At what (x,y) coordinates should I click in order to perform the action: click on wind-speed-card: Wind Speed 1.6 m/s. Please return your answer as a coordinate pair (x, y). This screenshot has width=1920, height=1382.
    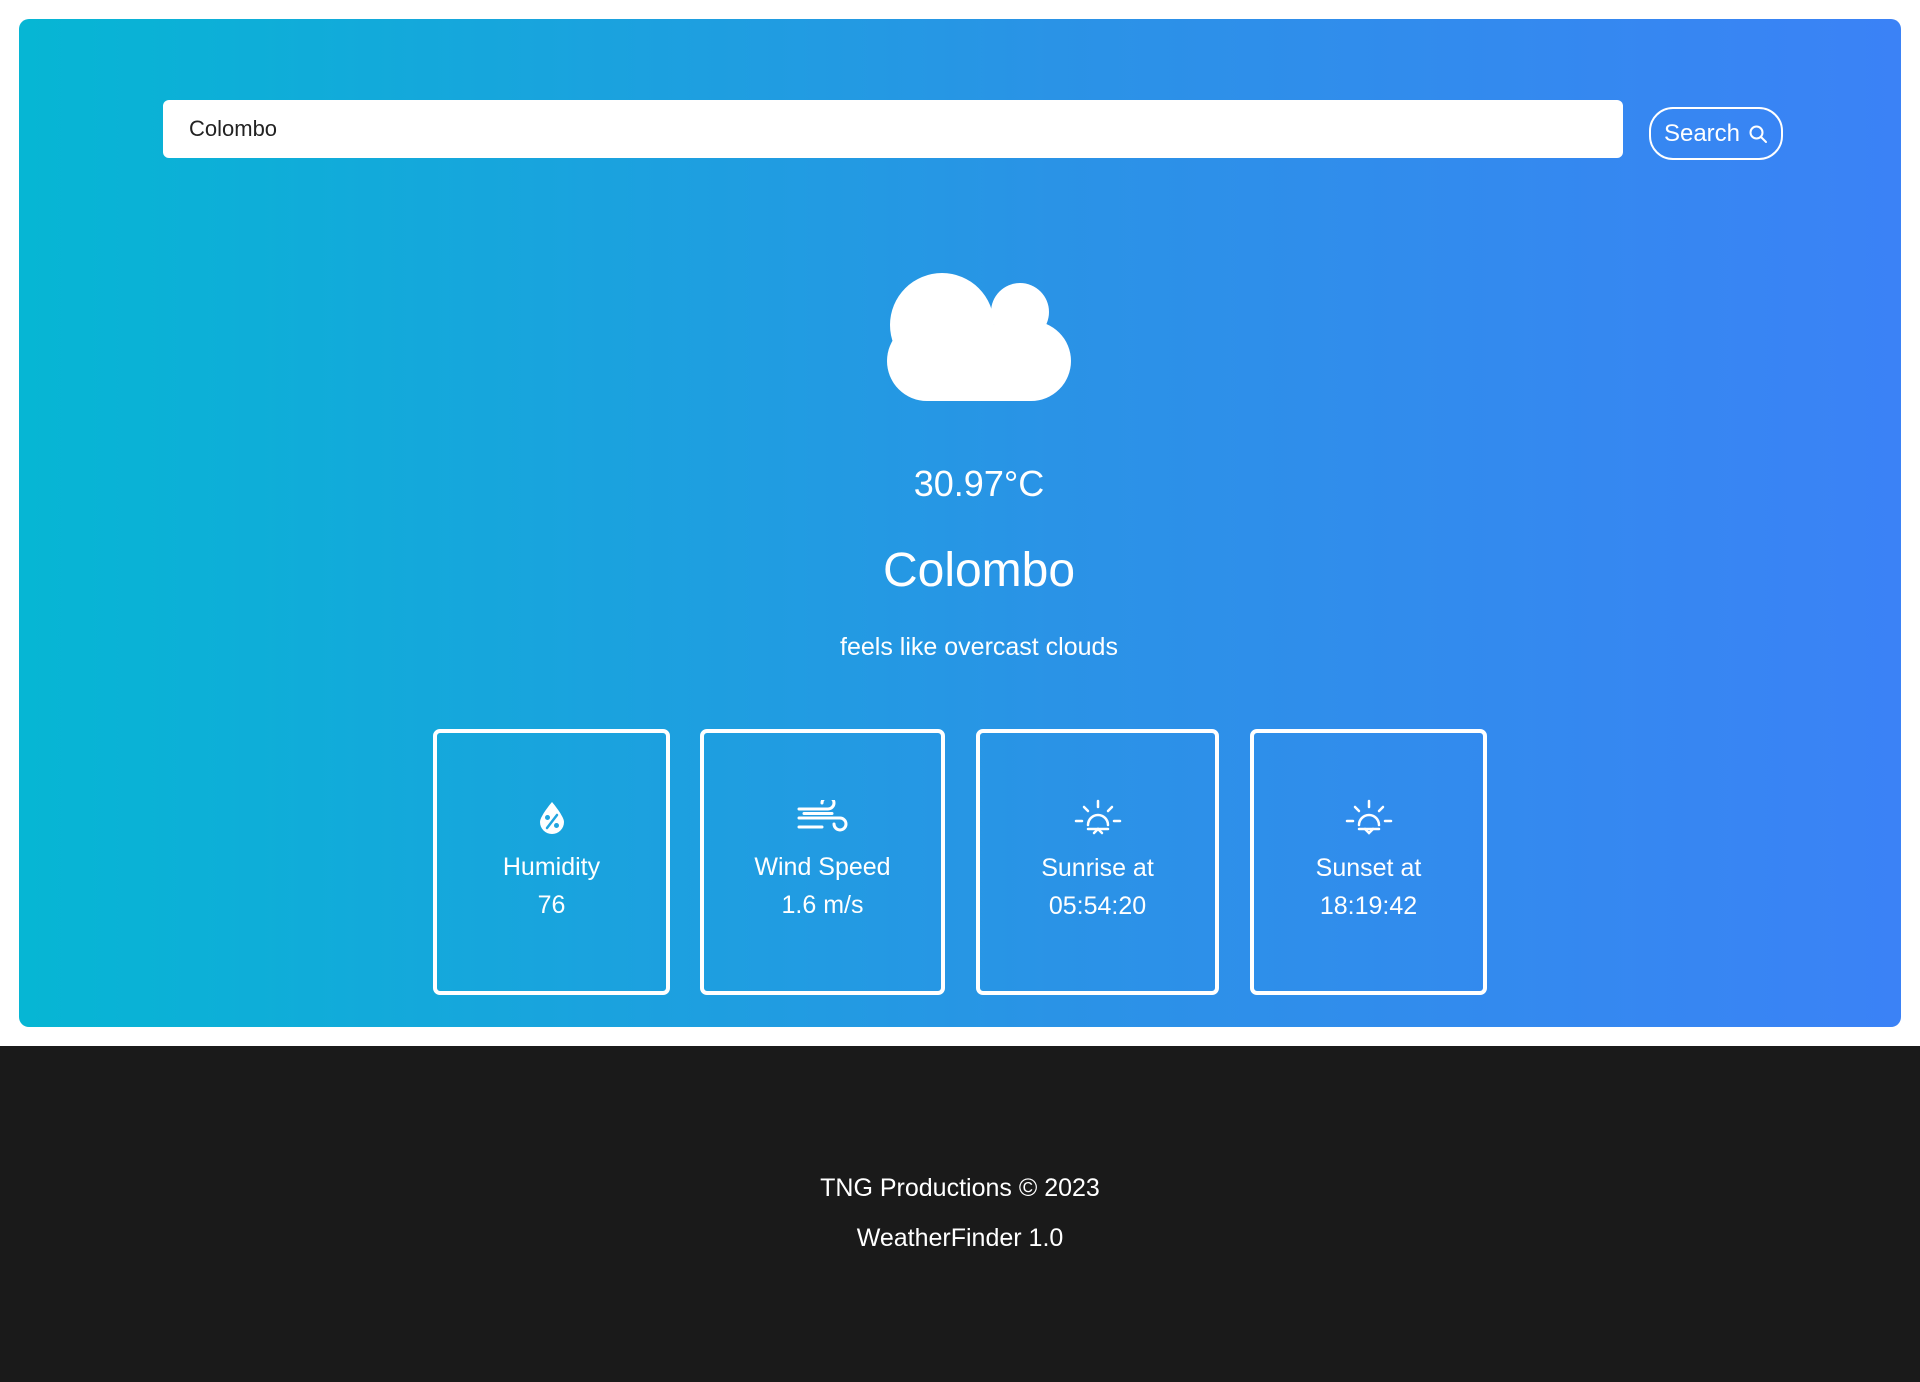
    Looking at the image, I should click on (822, 862).